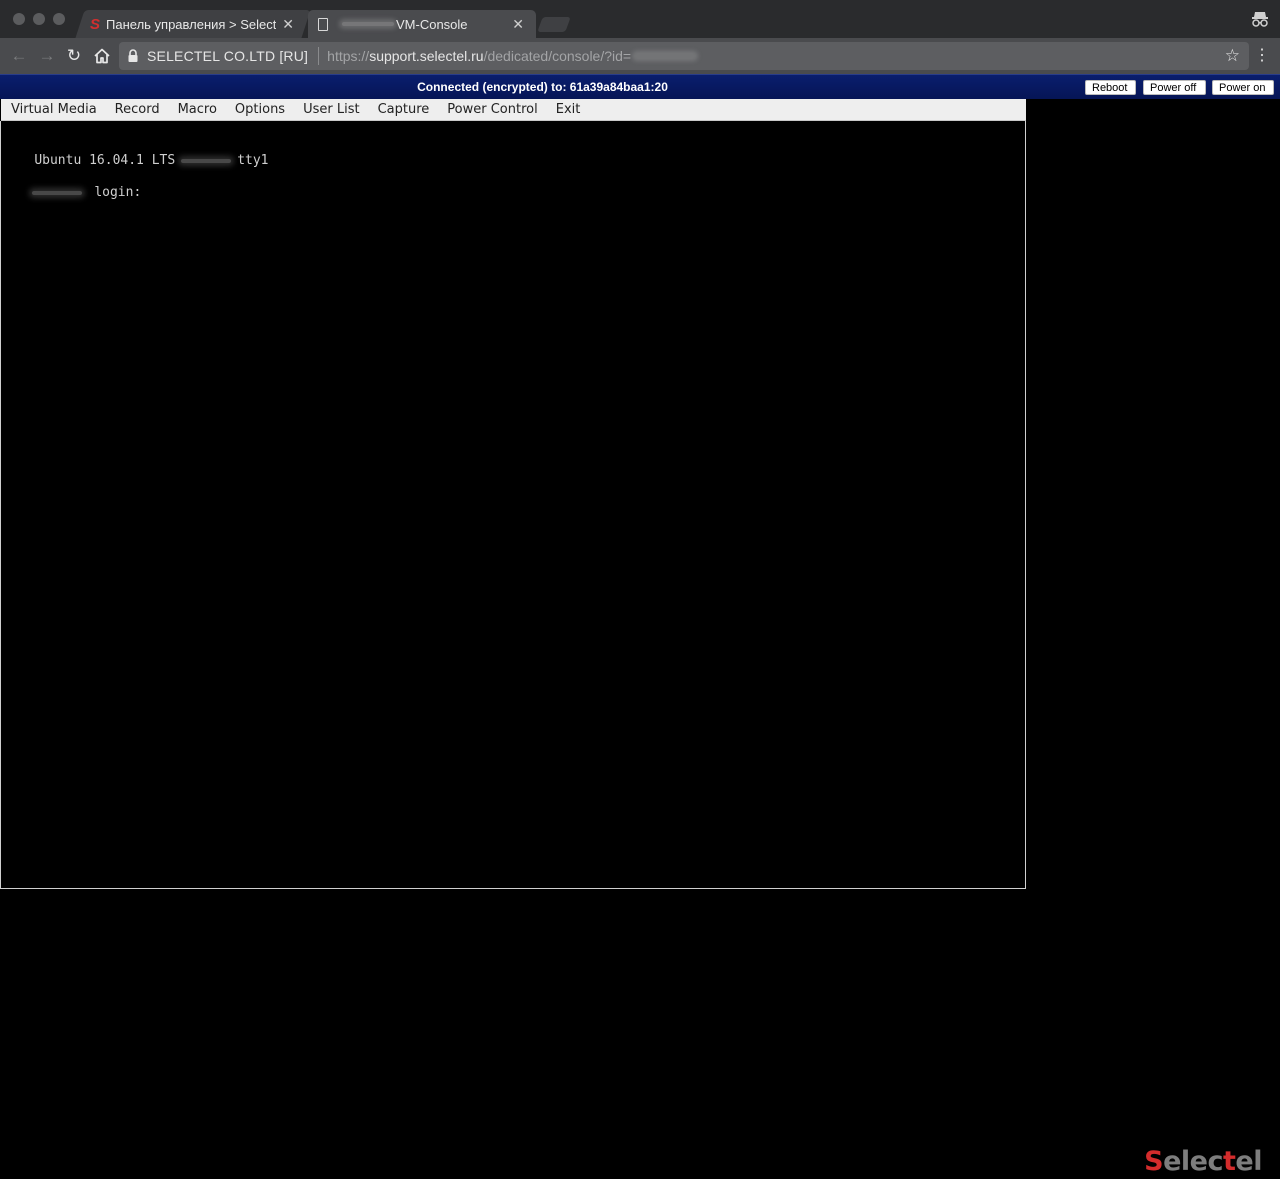 This screenshot has width=1280, height=1179. I want to click on reboot-button: Reboot, so click(1110, 87).